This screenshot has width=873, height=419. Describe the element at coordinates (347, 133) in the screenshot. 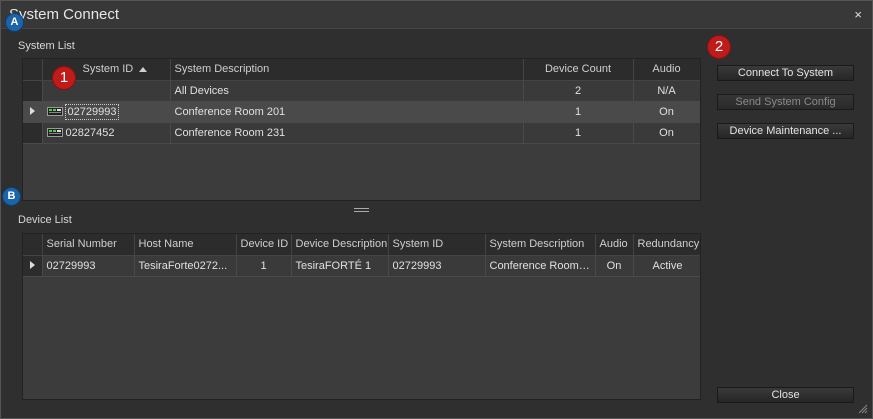

I see `system-description-cell: Conference Room 231` at that location.